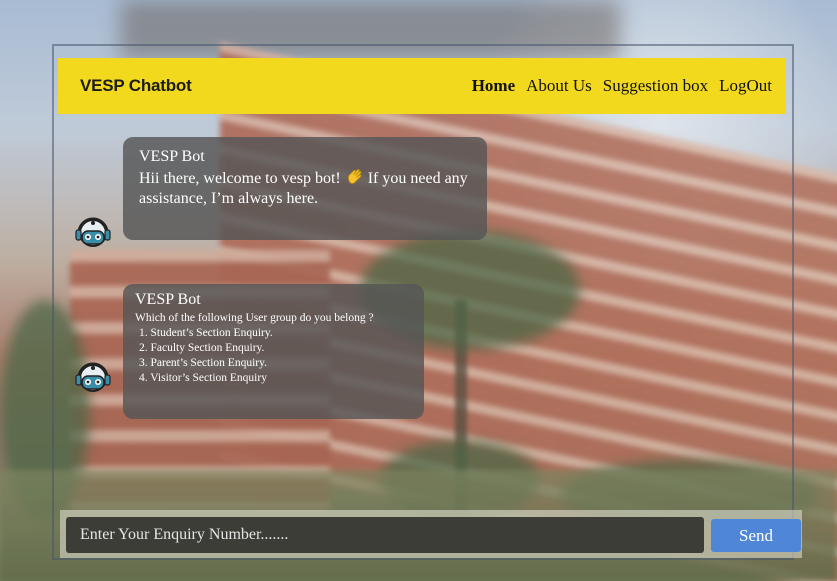  I want to click on enquiry-input, so click(385, 535).